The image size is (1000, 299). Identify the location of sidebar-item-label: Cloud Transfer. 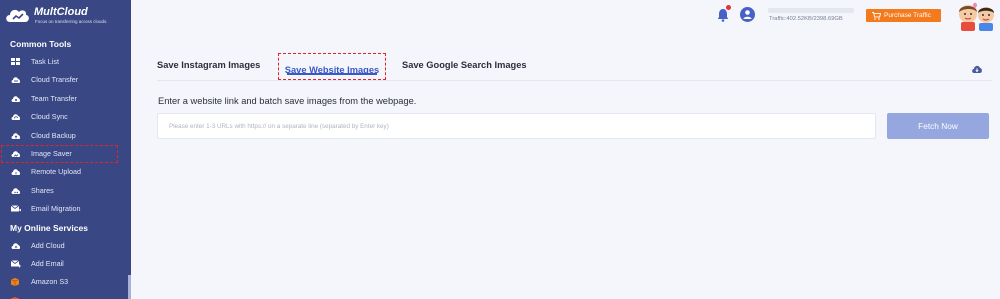
(55, 80).